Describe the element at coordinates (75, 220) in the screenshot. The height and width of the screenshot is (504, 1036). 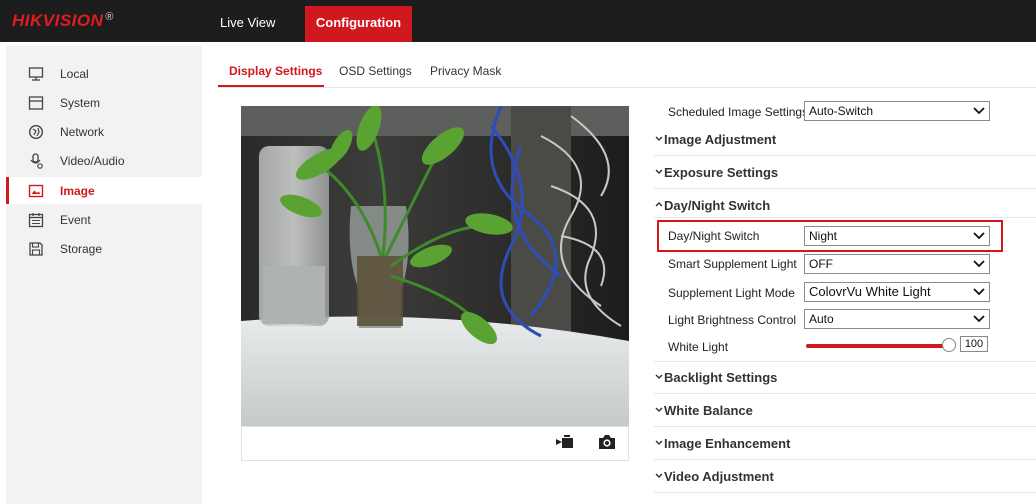
I see `sidebar-item-label: Event` at that location.